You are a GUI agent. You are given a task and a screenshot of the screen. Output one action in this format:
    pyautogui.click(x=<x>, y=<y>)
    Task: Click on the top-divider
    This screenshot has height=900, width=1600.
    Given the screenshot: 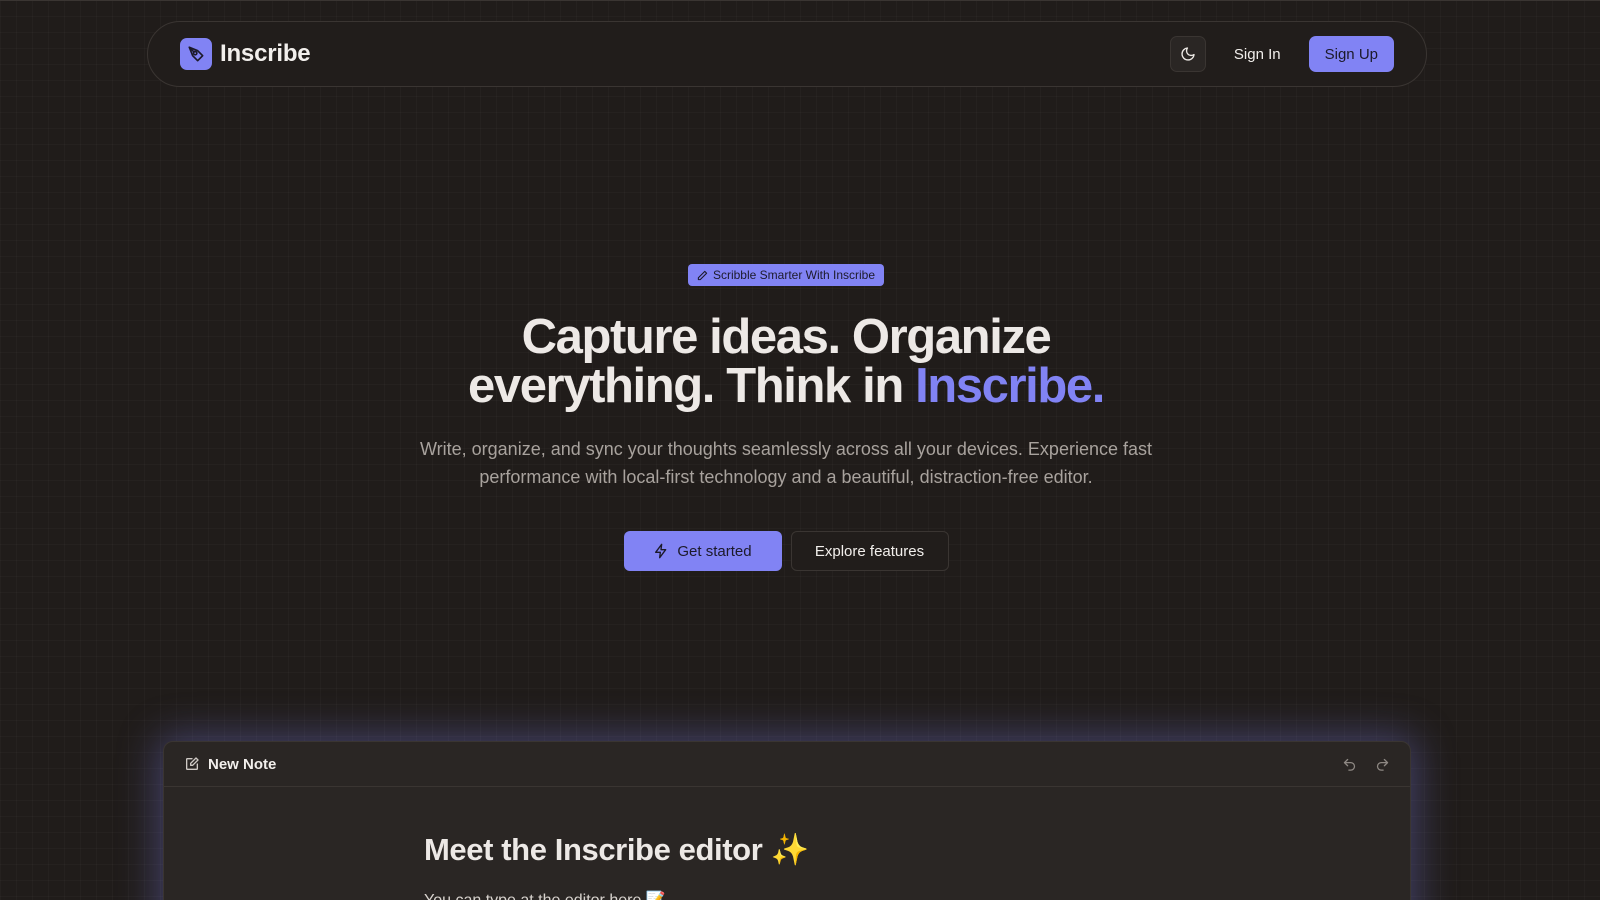 What is the action you would take?
    pyautogui.click(x=800, y=0)
    